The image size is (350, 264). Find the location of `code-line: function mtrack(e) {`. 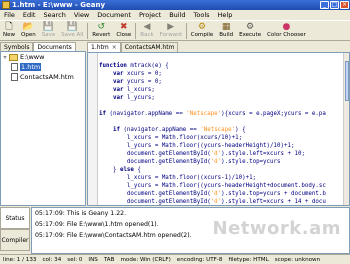

code-line: function mtrack(e) { is located at coordinates (222, 66).